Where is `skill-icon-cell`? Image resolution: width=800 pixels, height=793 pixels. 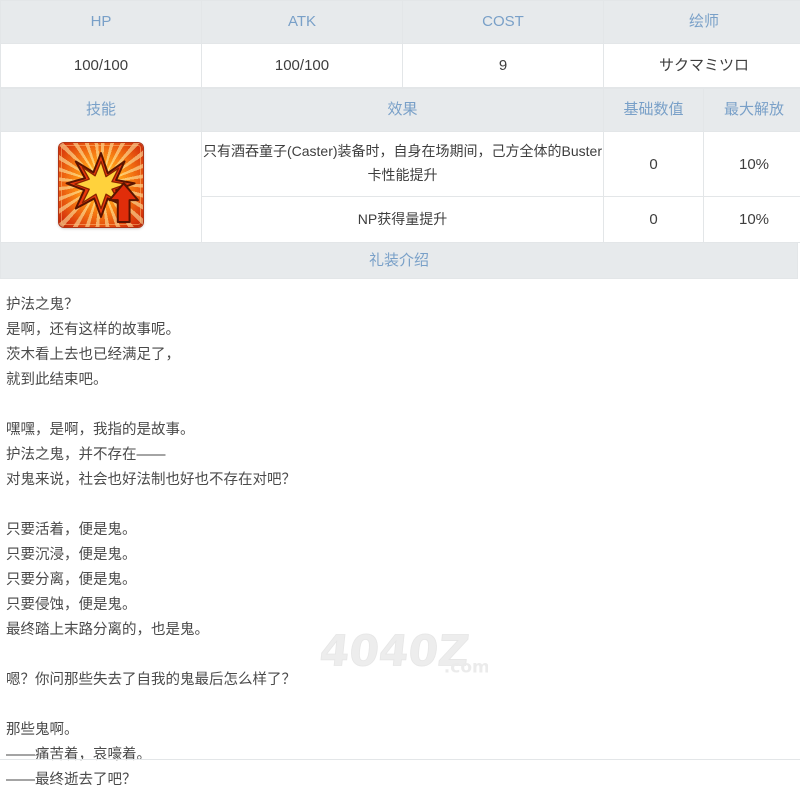
skill-icon-cell is located at coordinates (101, 187).